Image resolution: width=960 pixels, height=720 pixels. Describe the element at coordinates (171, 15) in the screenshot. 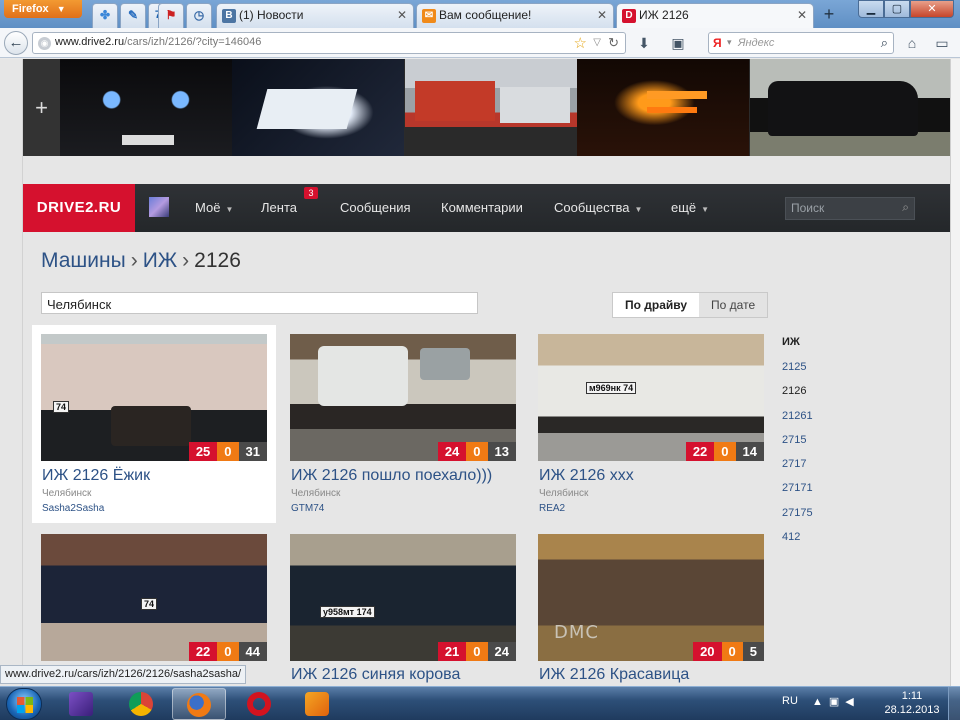

I see `pinned-tab-flag: ⚑` at that location.